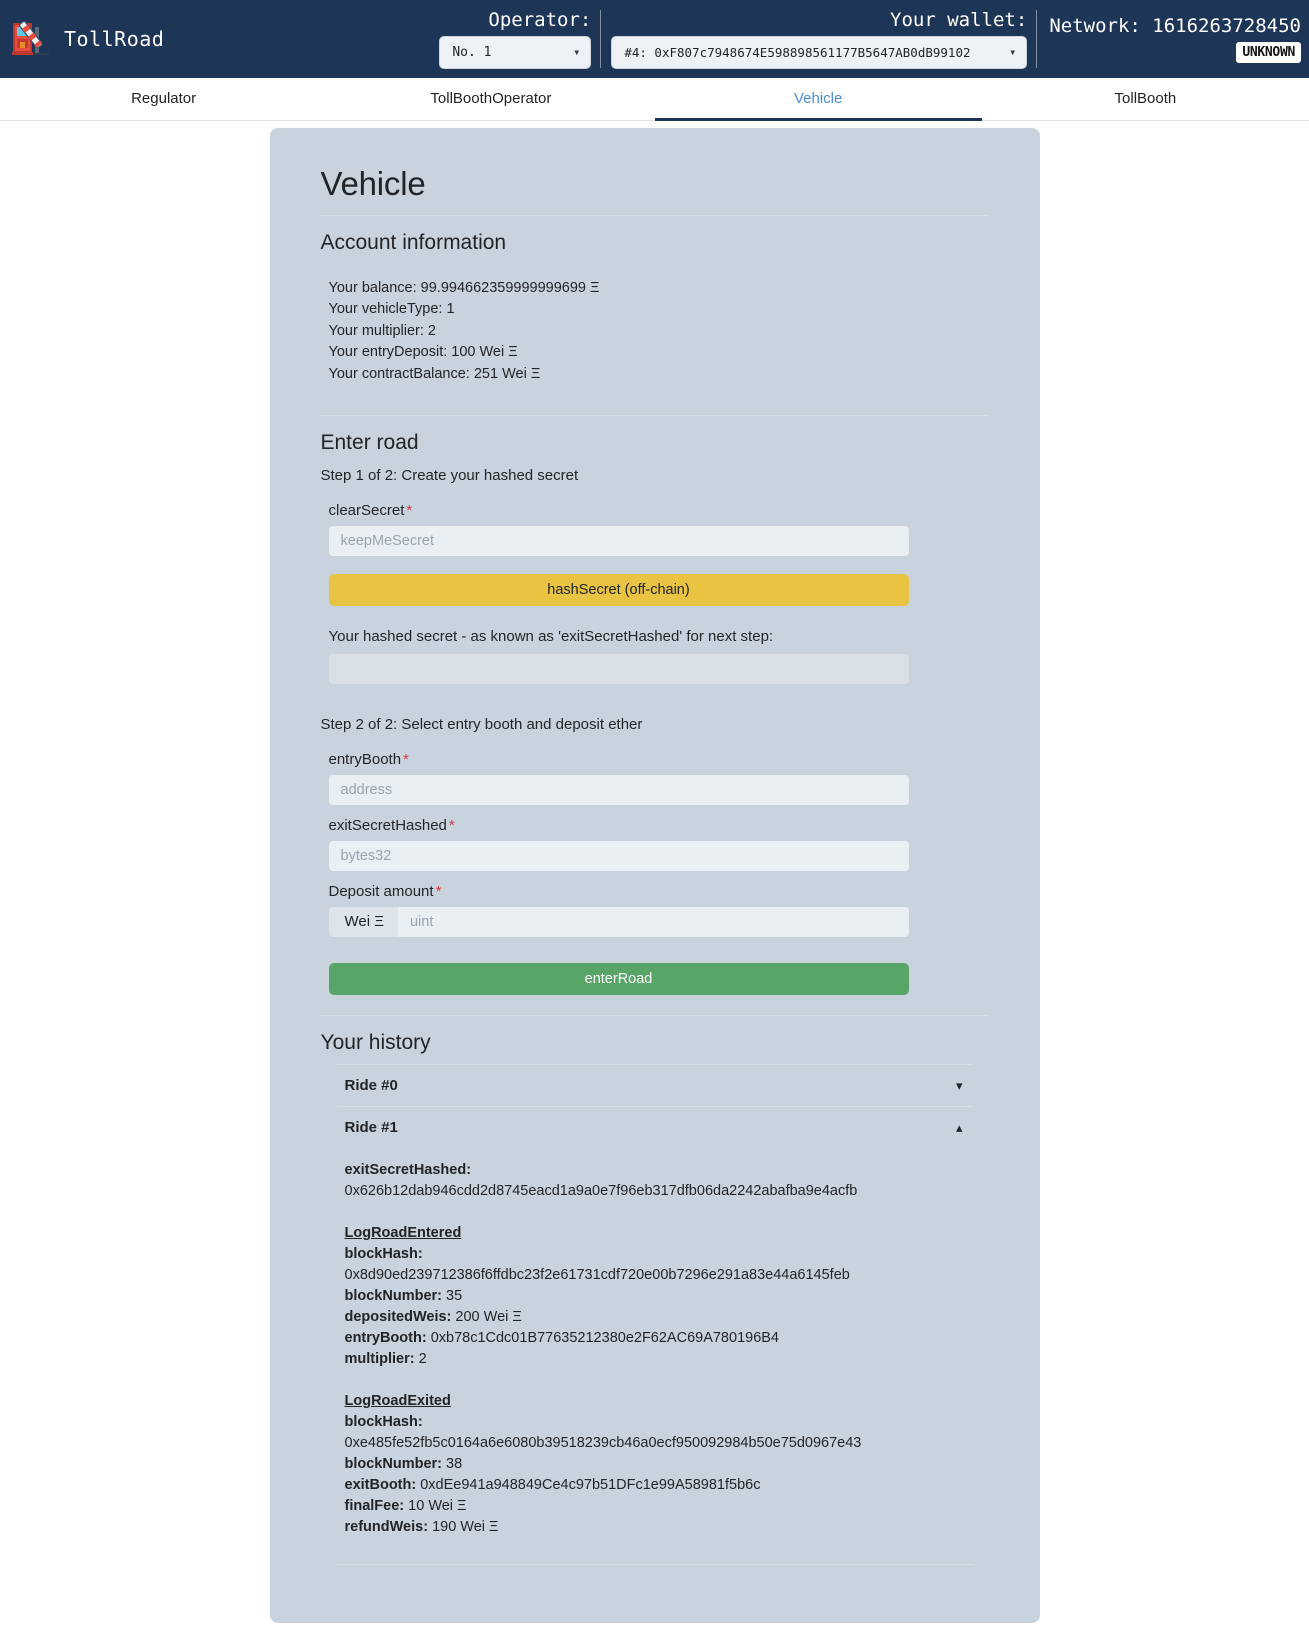 This screenshot has width=1309, height=1631. I want to click on exit-secret-hashed-input: bytes32, so click(618, 855).